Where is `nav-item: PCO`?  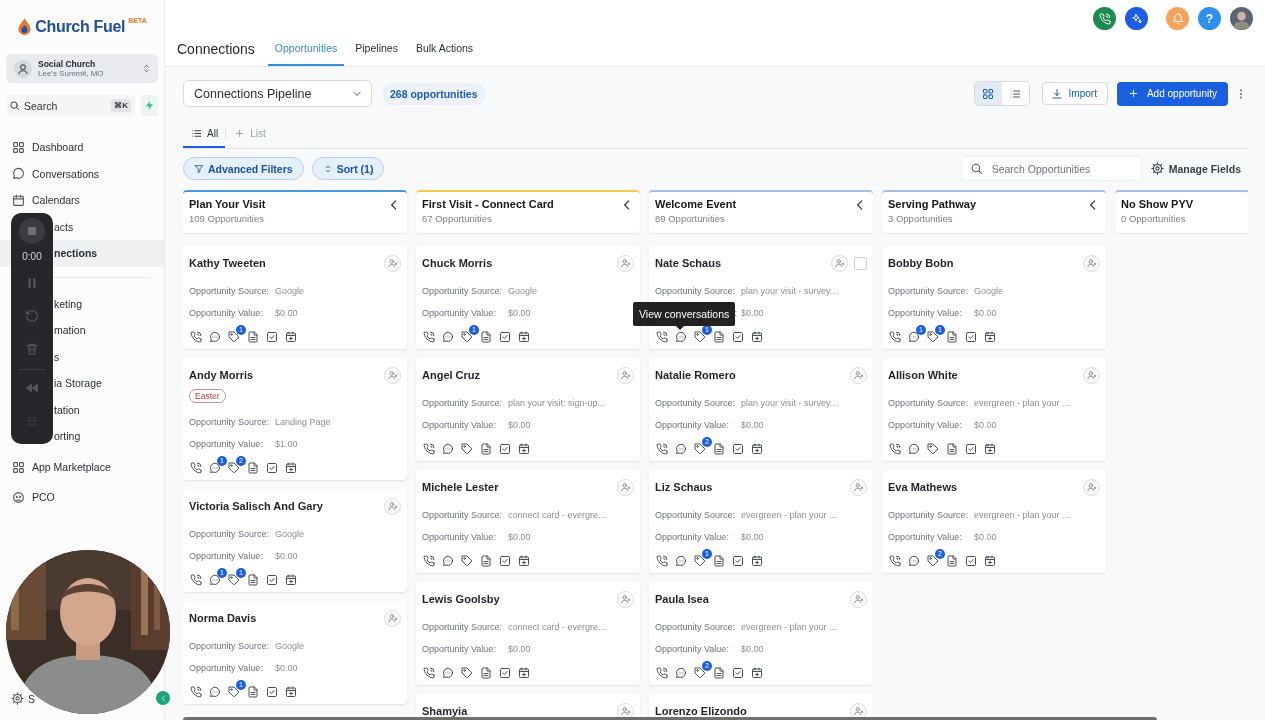
nav-item: PCO is located at coordinates (82, 497).